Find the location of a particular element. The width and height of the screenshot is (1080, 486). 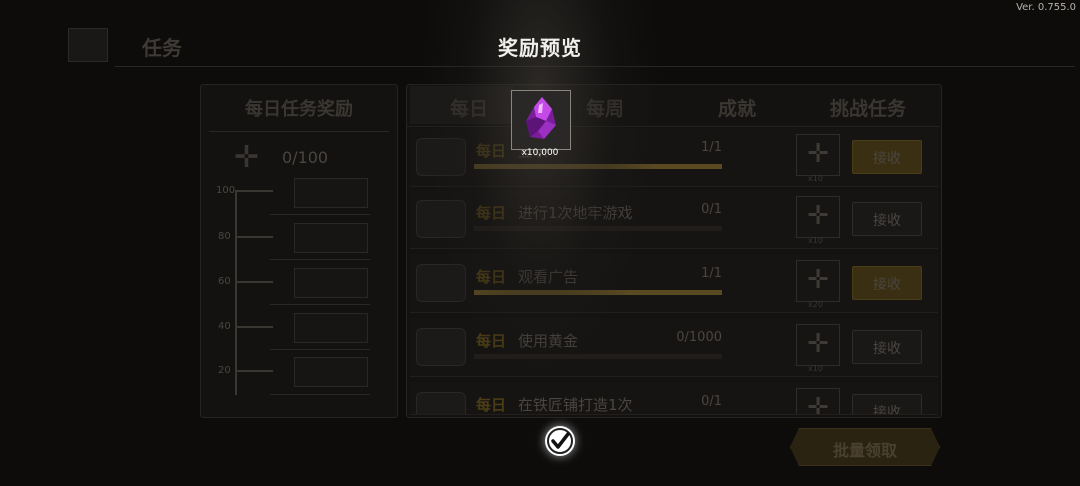

purple-crystal-icon is located at coordinates (541, 118).